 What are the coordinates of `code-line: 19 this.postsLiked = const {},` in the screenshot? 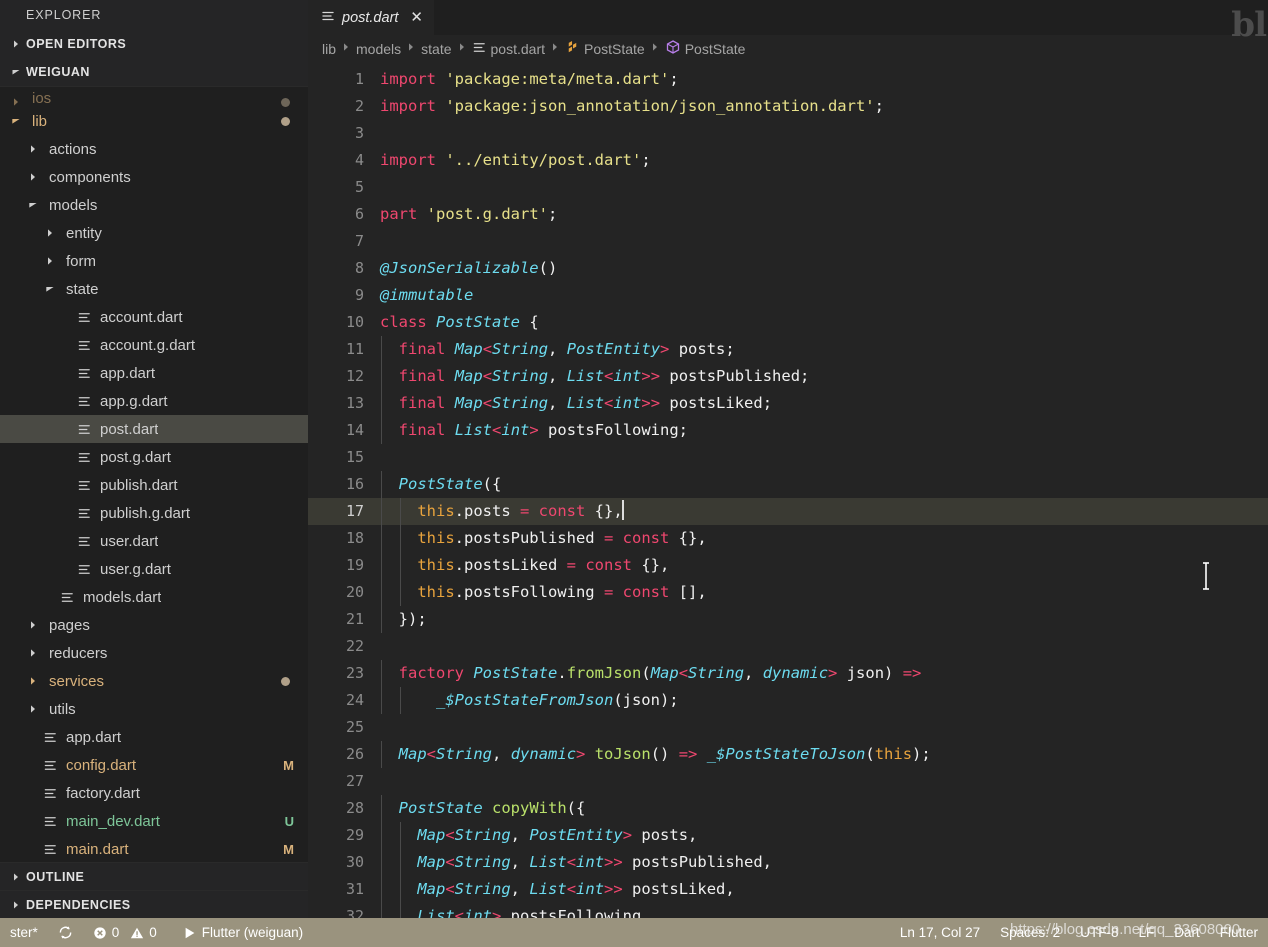 It's located at (788, 565).